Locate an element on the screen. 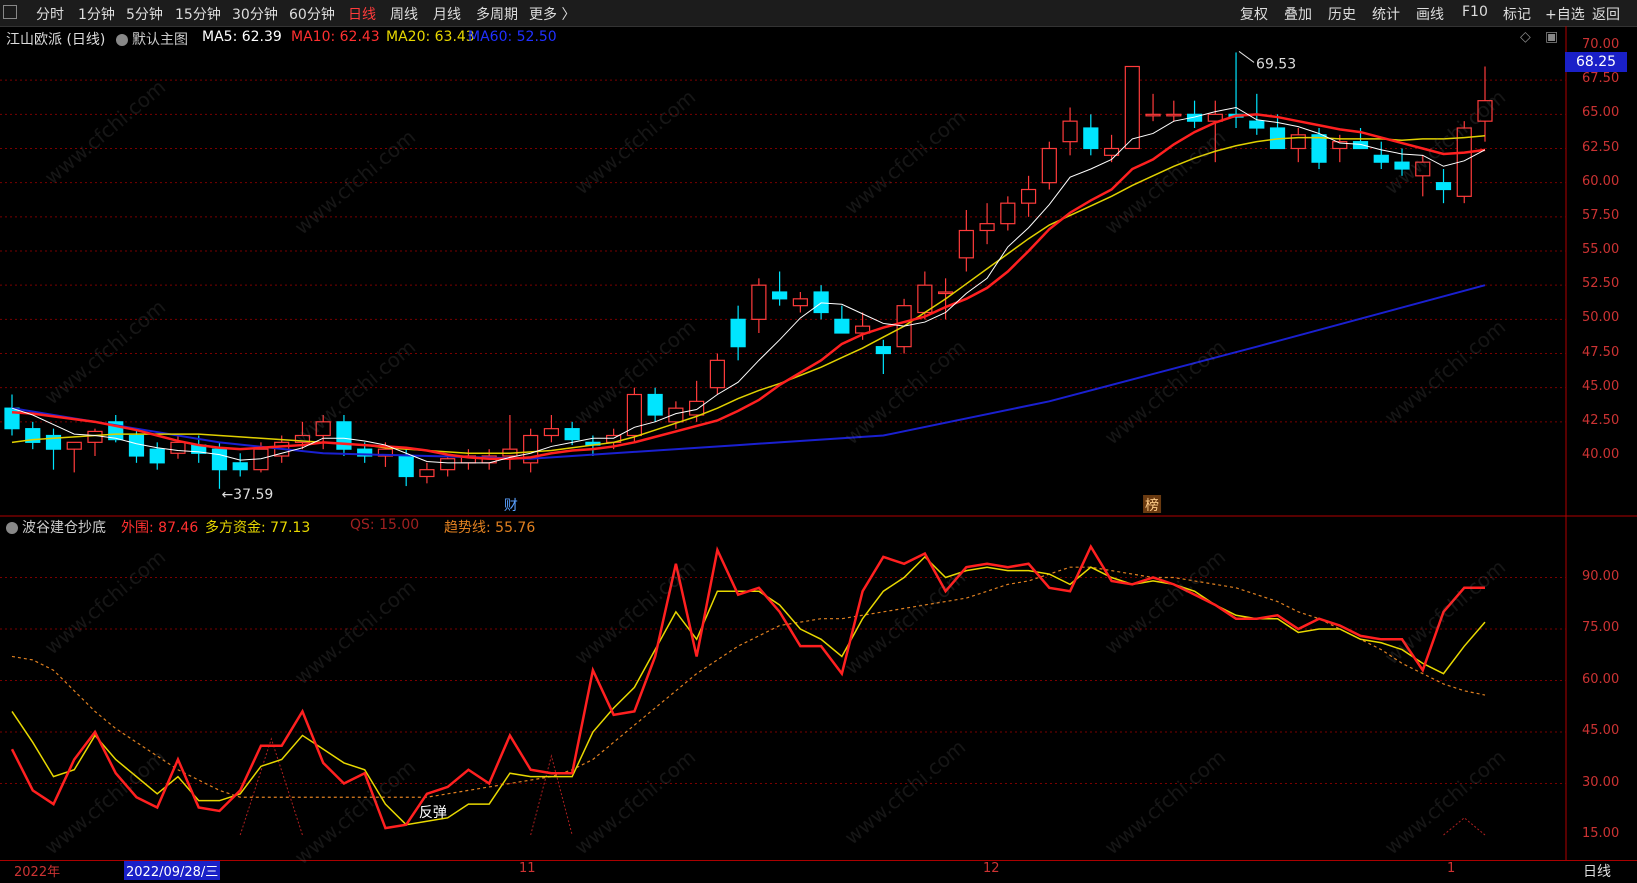 This screenshot has width=1637, height=883. price-tick-label: 57.50 is located at coordinates (1601, 215).